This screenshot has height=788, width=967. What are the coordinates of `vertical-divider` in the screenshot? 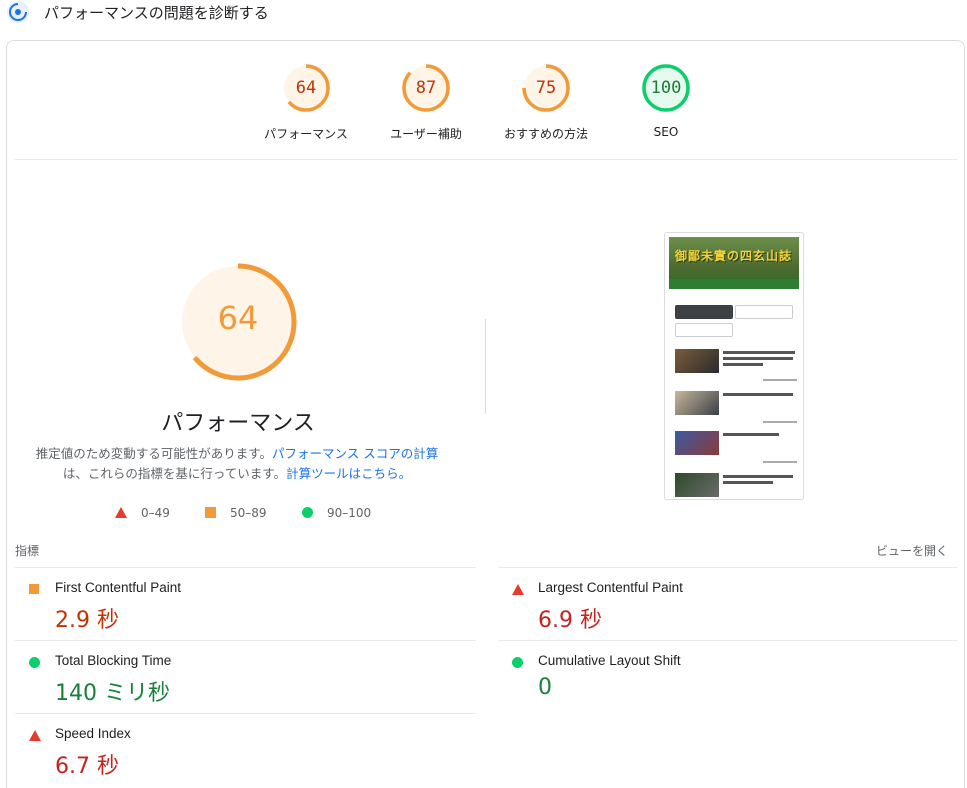 It's located at (485, 366).